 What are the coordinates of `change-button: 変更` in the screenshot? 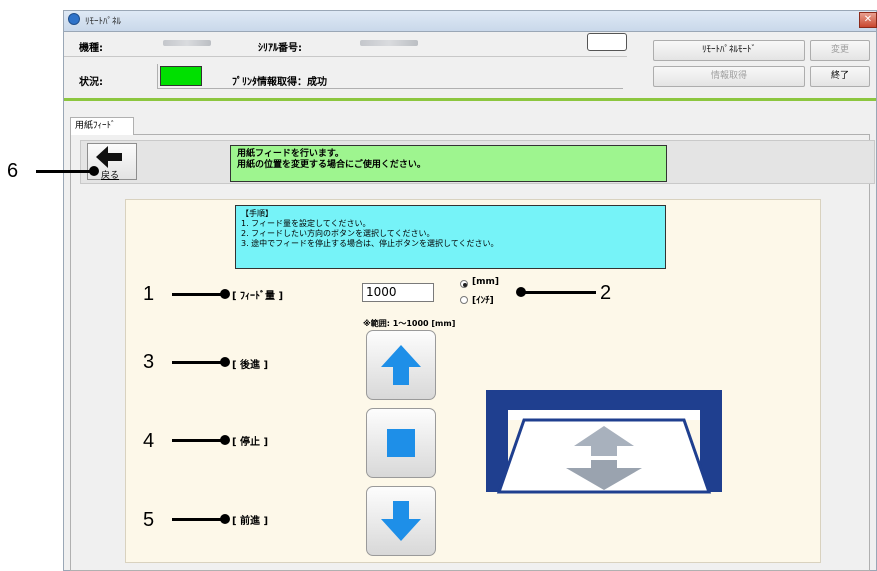 It's located at (840, 50).